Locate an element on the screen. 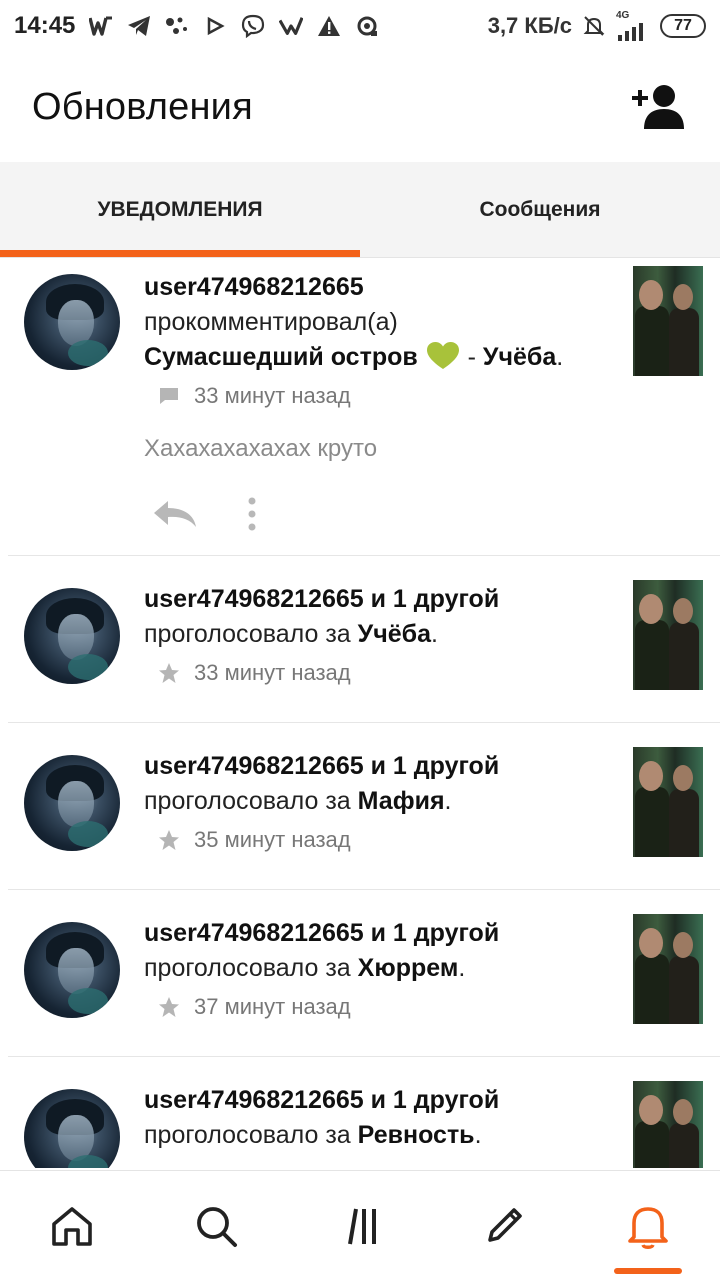 Image resolution: width=720 pixels, height=1280 pixels. chapter-title: Учёба is located at coordinates (519, 357).